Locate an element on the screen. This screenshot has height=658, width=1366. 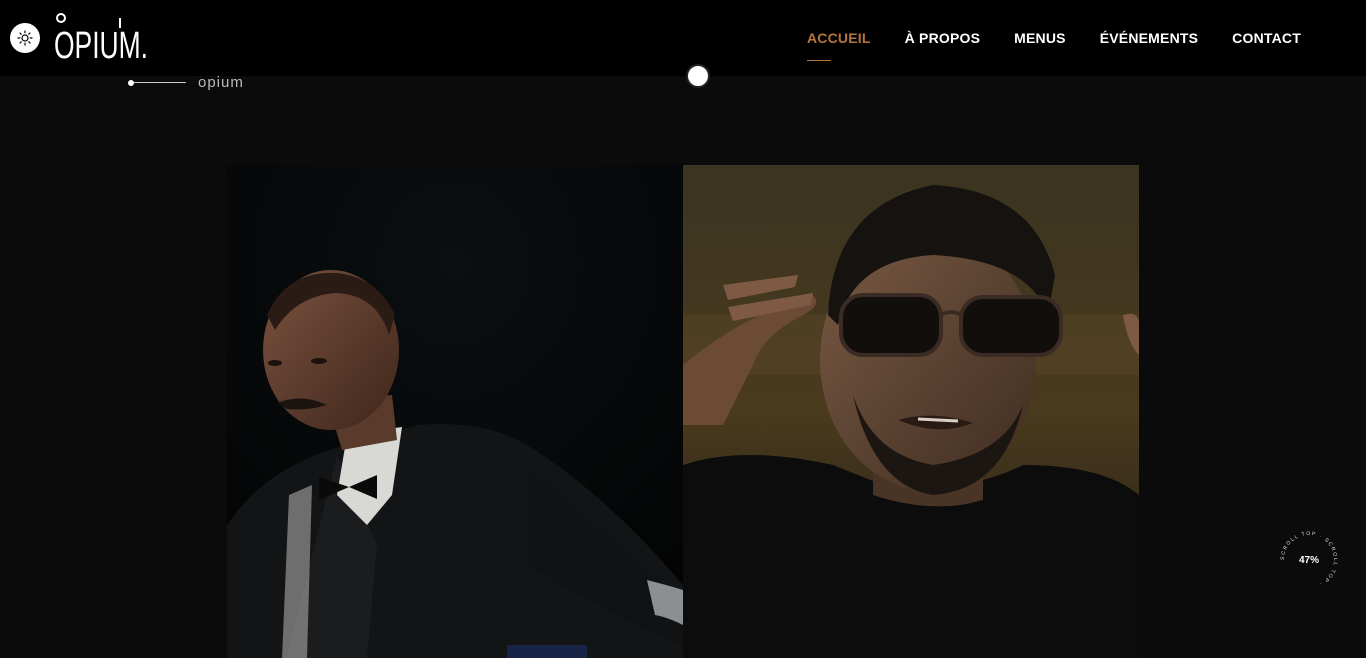
nav-item-evenements: ÉVÉNEMENTS is located at coordinates (1149, 38).